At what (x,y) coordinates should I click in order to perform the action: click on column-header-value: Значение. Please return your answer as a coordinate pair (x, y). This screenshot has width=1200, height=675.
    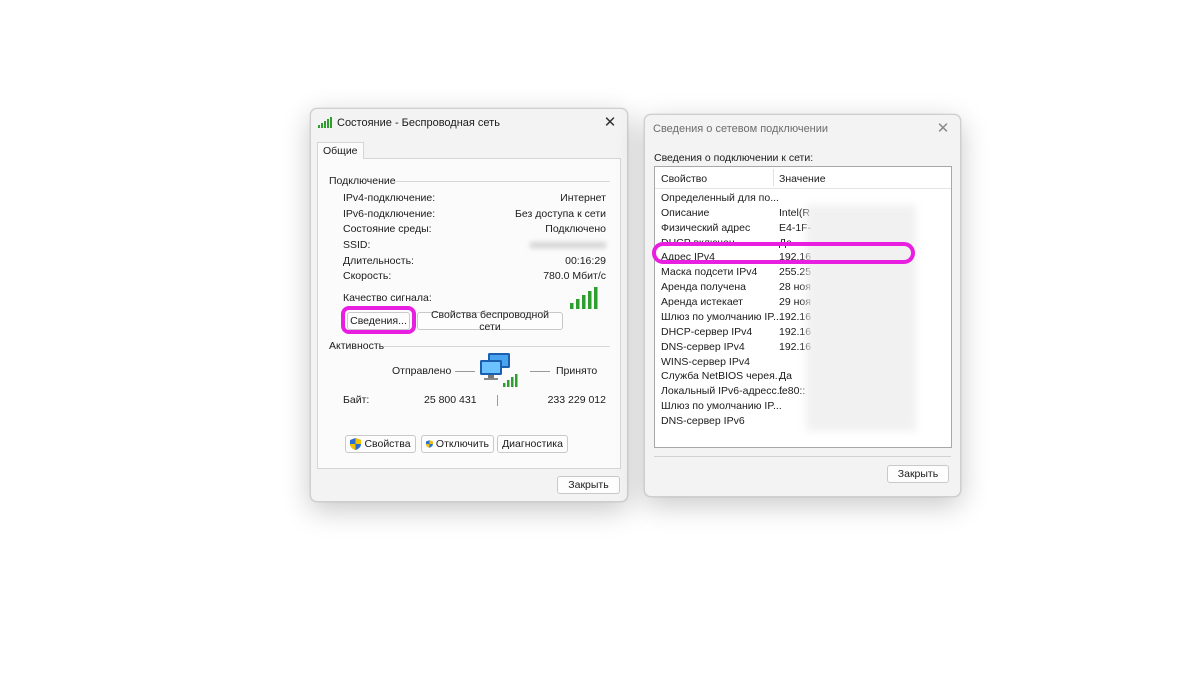
    Looking at the image, I should click on (802, 179).